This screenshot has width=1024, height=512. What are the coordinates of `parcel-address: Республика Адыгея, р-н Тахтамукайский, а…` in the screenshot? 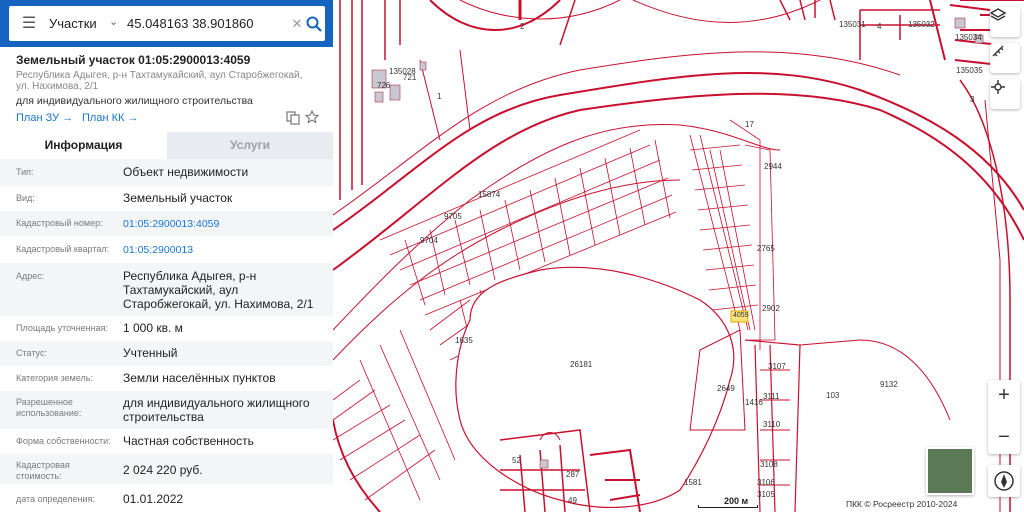 It's located at (159, 81).